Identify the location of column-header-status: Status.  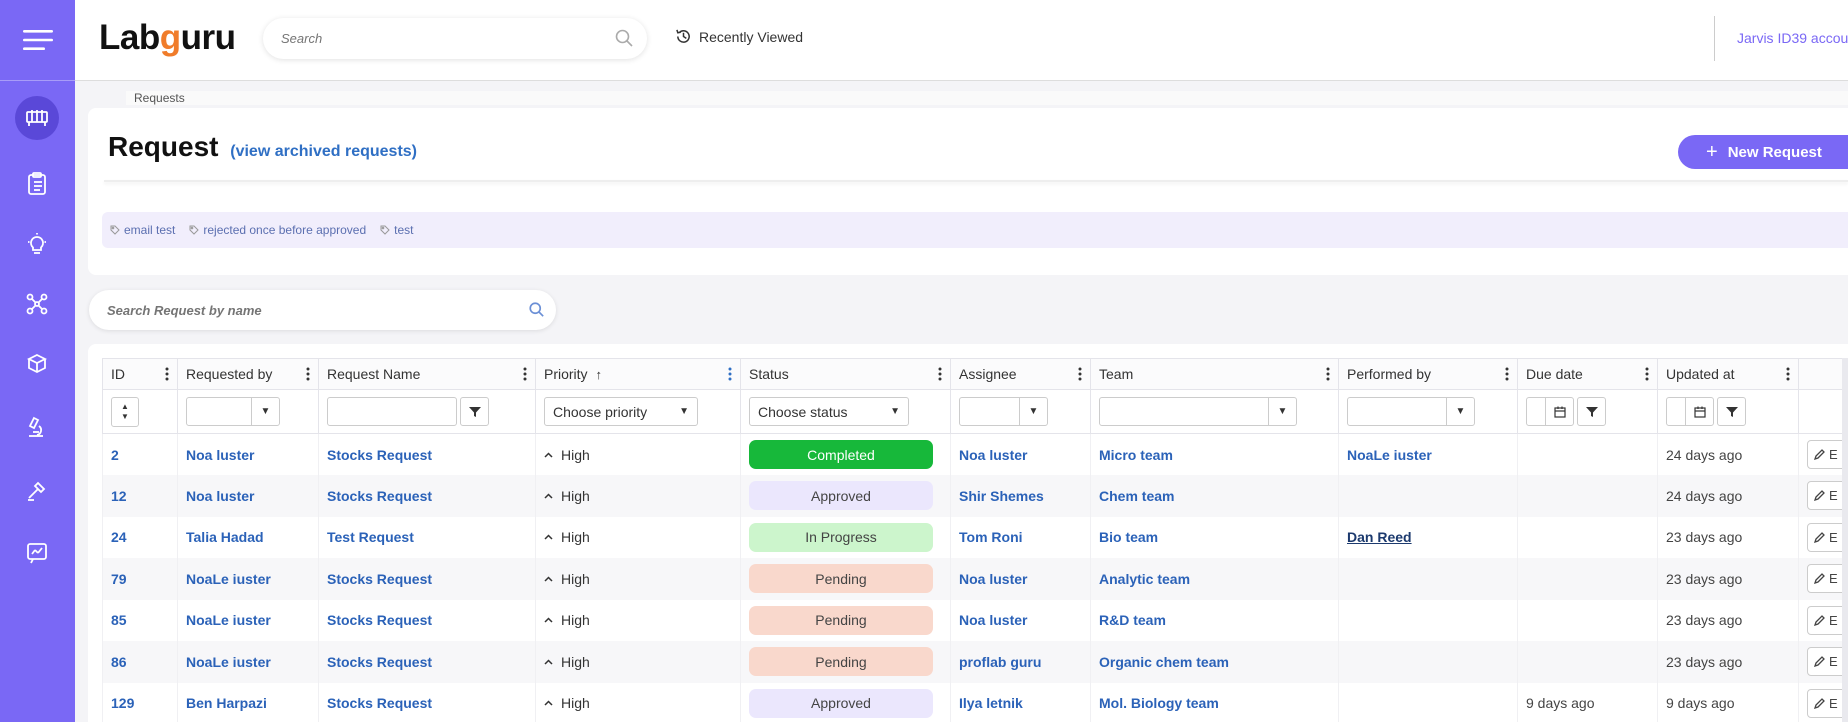
(845, 374).